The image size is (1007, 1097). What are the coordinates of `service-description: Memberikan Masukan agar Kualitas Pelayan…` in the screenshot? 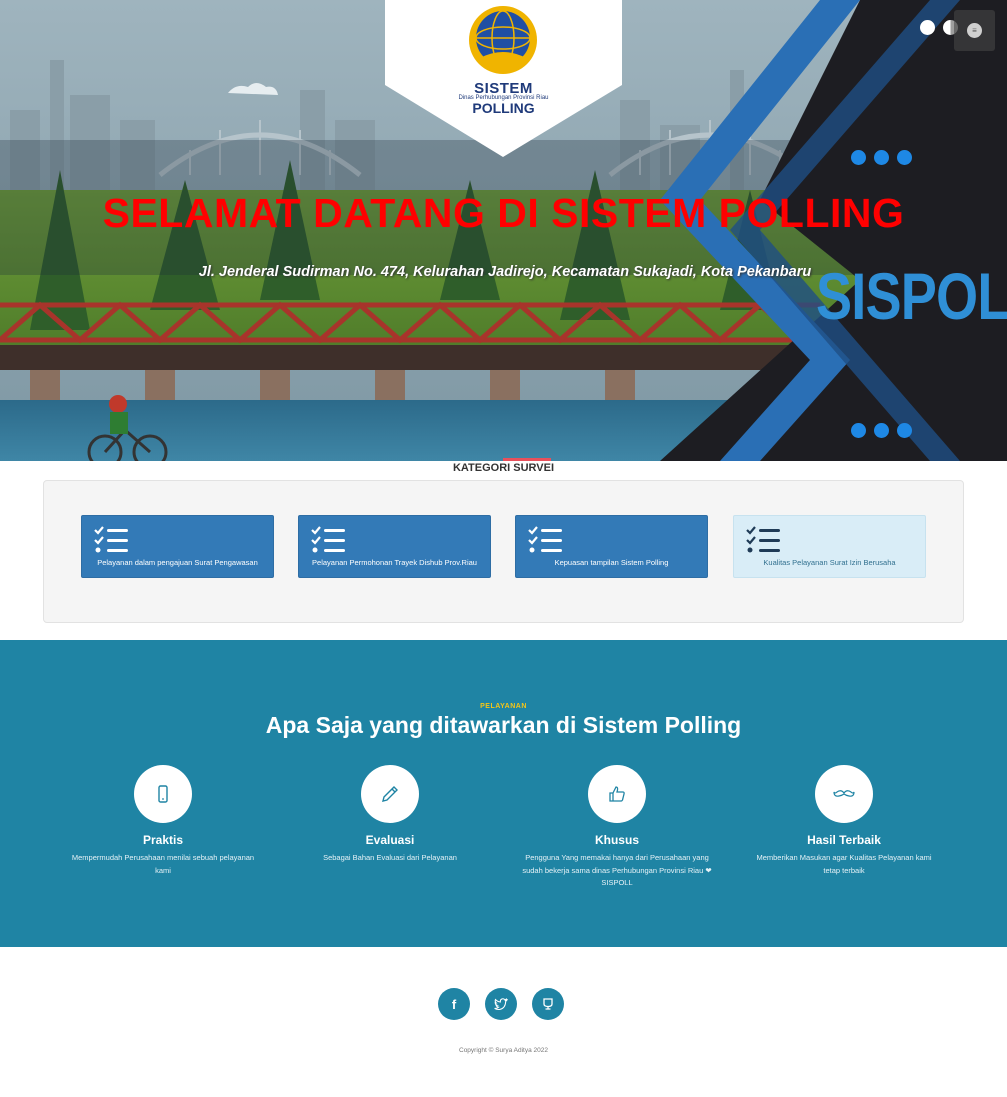 It's located at (844, 864).